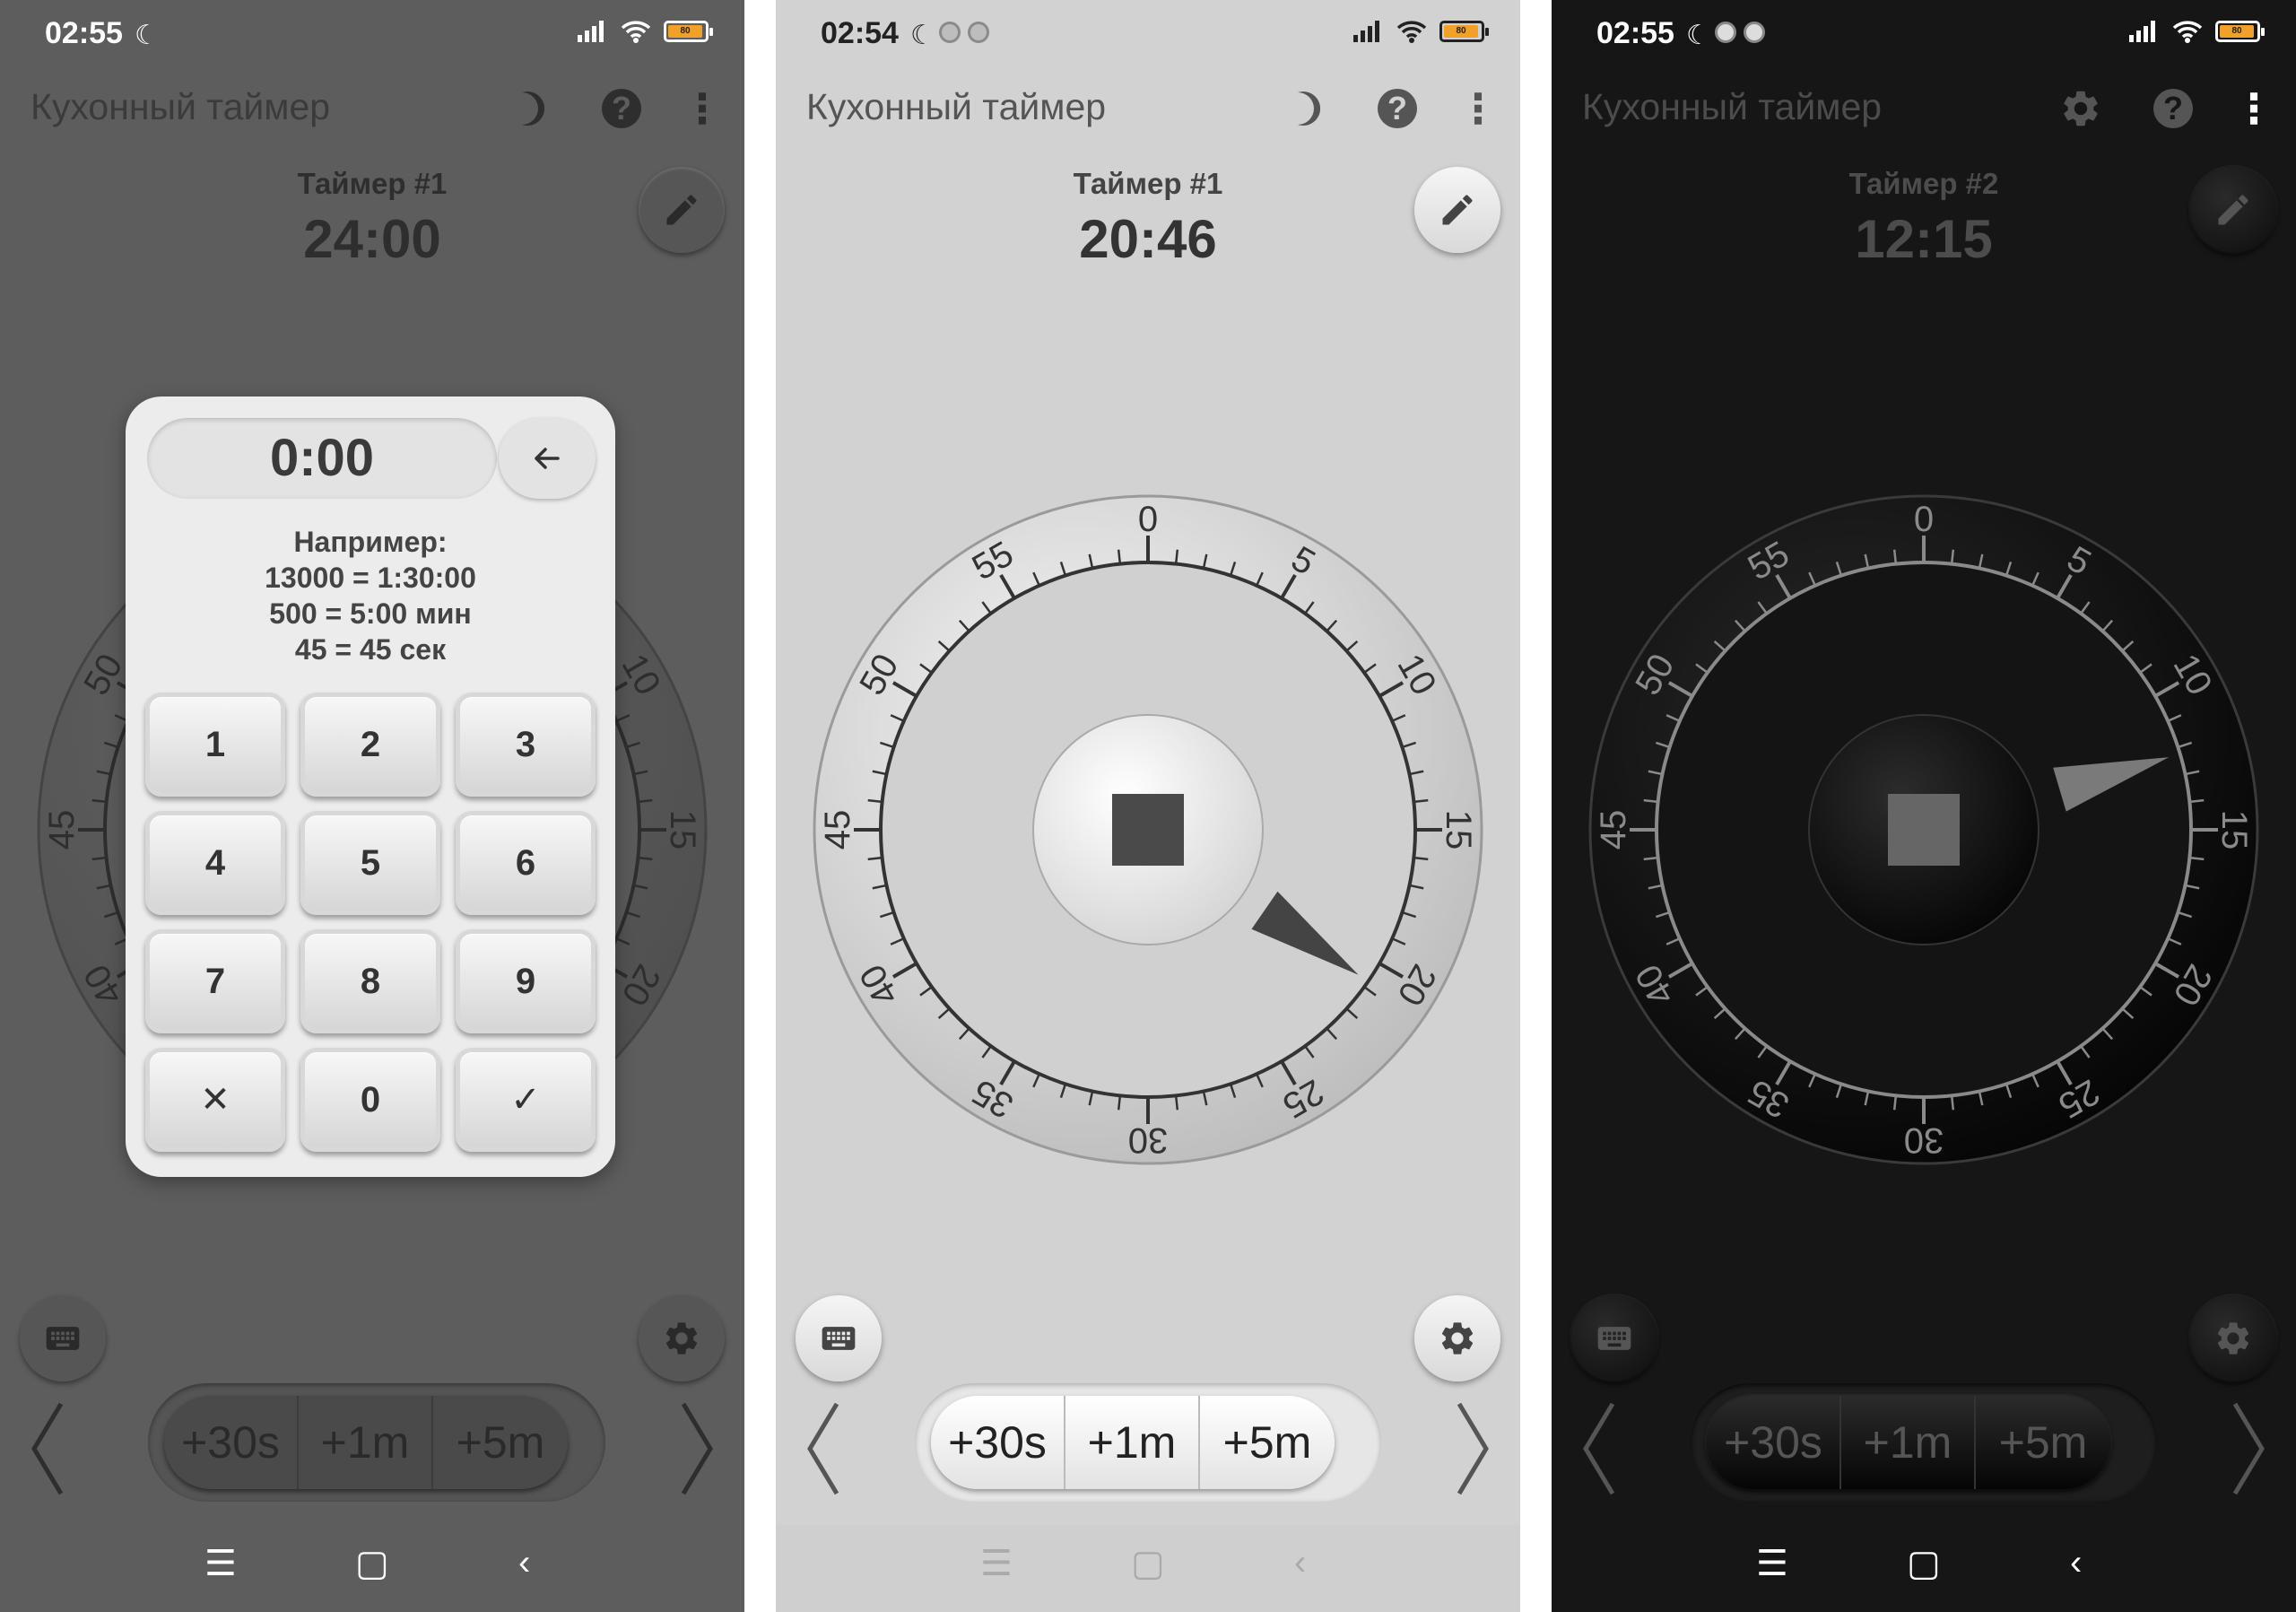 This screenshot has height=1612, width=2296. I want to click on status-time: 02:55, so click(84, 33).